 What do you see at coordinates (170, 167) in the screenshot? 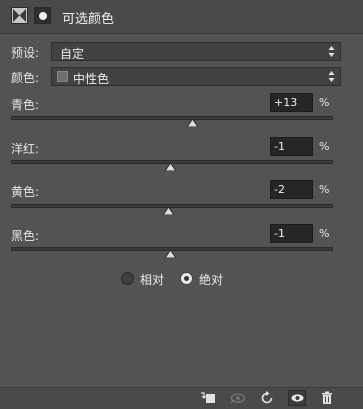
I see `magenta-slider-thumb` at bounding box center [170, 167].